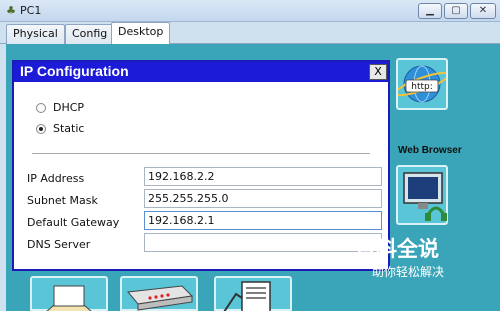 This screenshot has height=311, width=500. I want to click on dns-server-label: DNS Server, so click(59, 244).